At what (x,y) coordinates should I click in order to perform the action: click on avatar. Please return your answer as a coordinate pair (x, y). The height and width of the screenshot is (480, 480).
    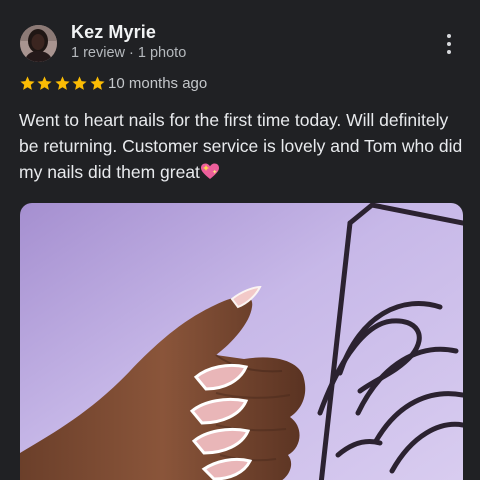
    Looking at the image, I should click on (38, 43).